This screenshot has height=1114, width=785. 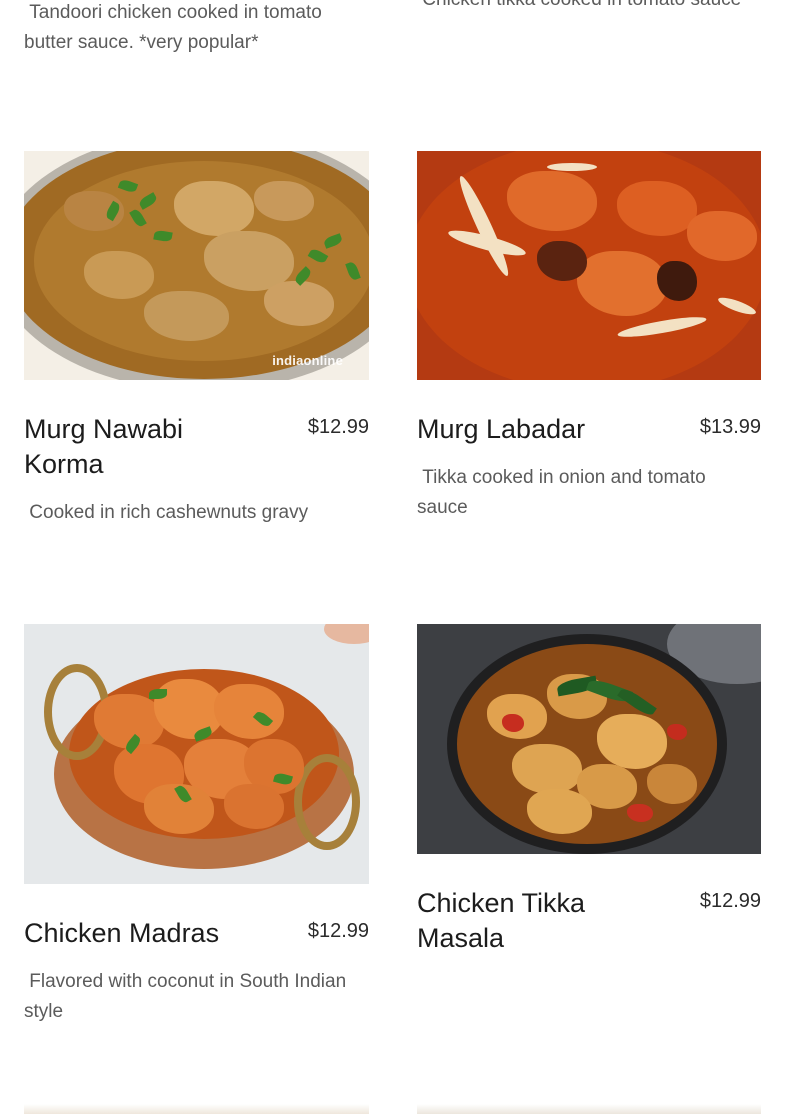 What do you see at coordinates (501, 429) in the screenshot?
I see `item-name: Murg Labadar` at bounding box center [501, 429].